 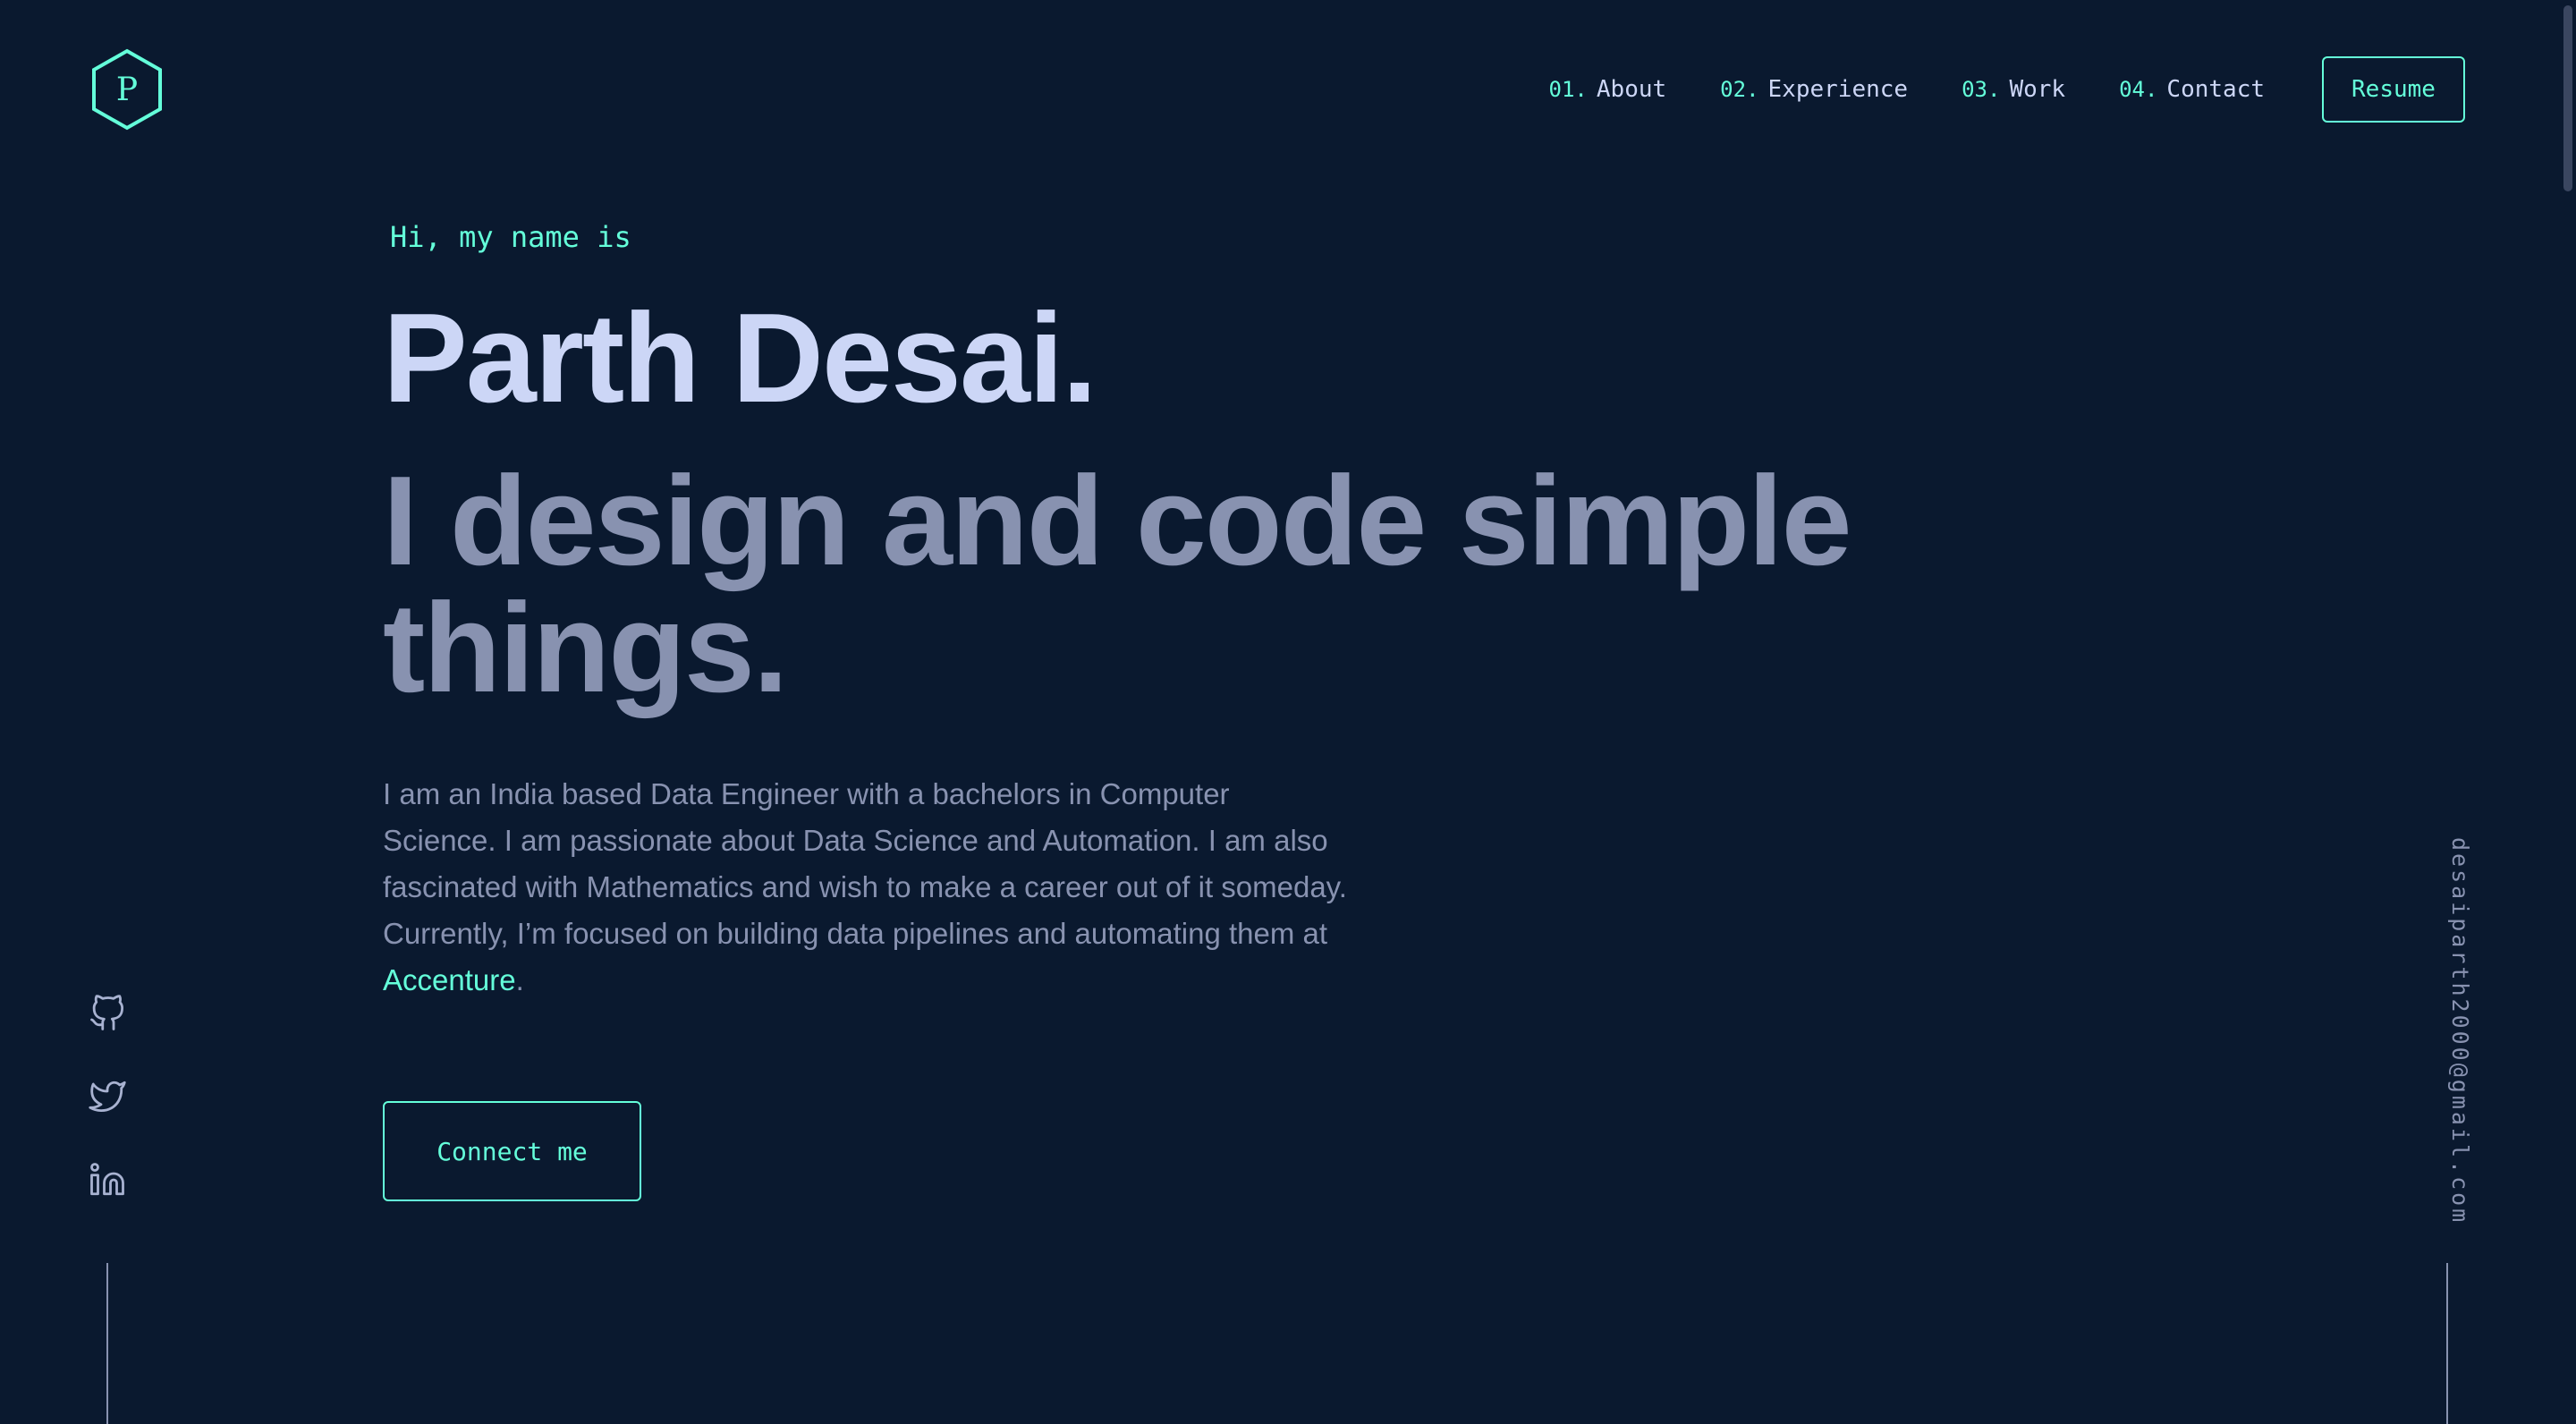 I want to click on nav-about: 01. About, so click(x=1608, y=89).